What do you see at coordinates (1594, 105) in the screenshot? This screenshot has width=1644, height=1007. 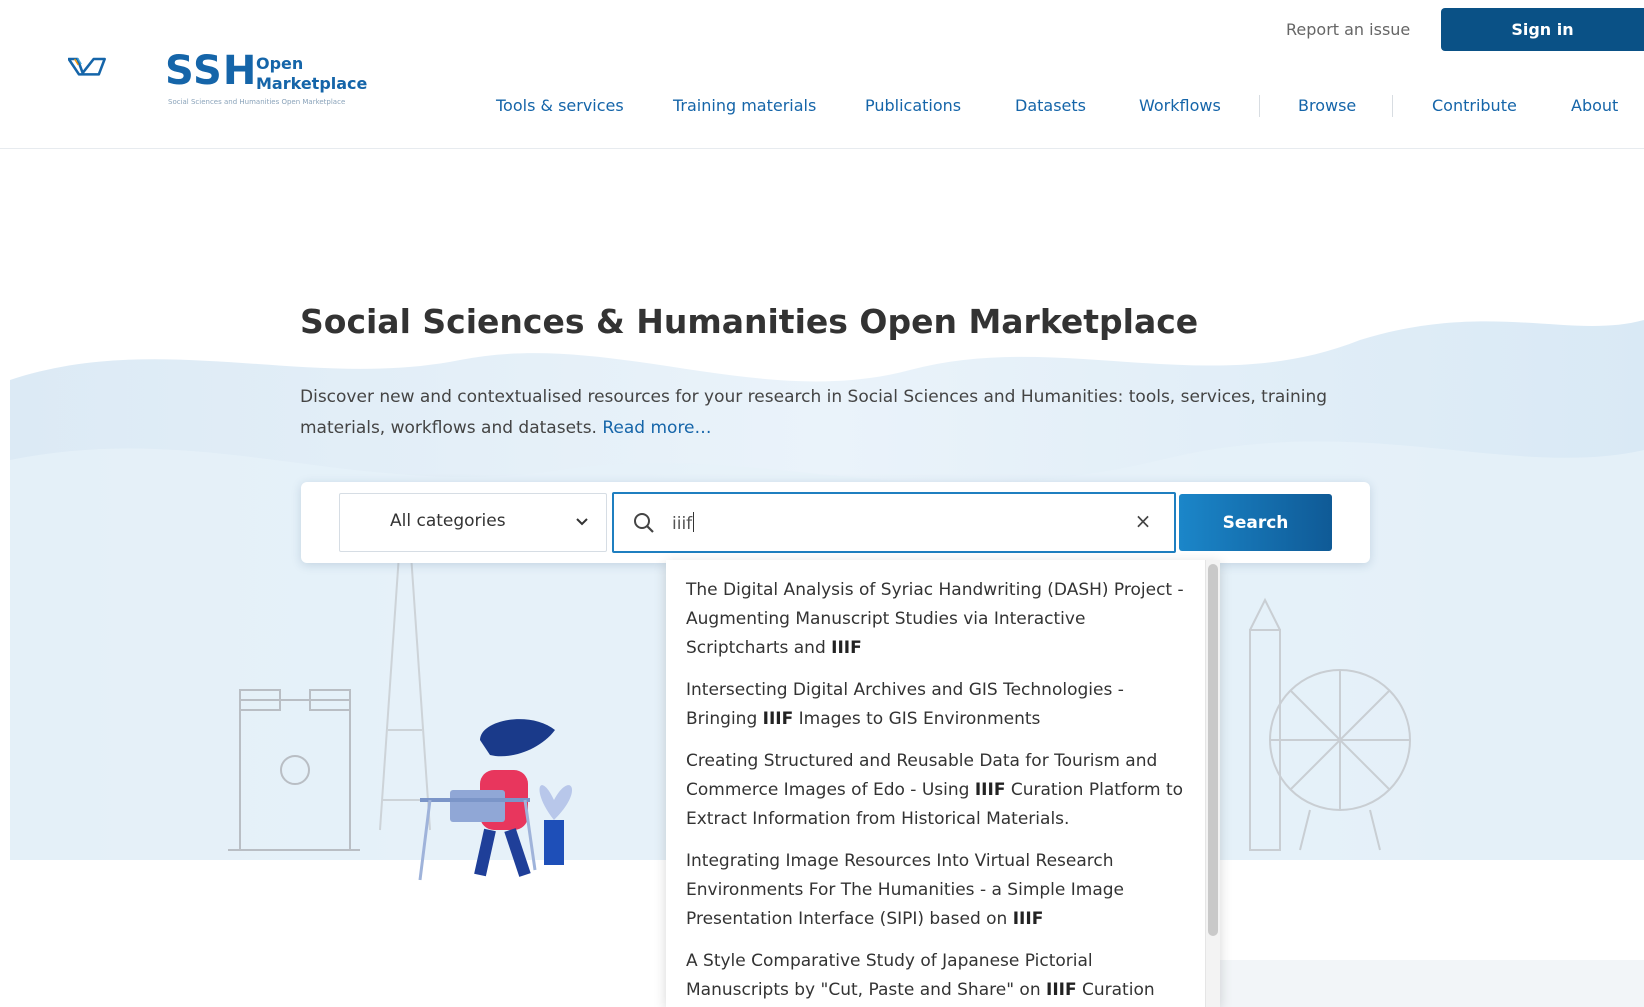 I see `nav-about: About` at bounding box center [1594, 105].